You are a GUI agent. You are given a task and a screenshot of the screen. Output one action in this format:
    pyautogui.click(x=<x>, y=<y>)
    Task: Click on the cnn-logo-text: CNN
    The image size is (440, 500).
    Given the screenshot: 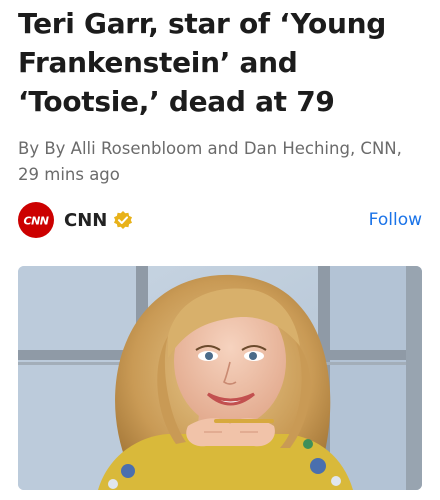 What is the action you would take?
    pyautogui.click(x=36, y=221)
    